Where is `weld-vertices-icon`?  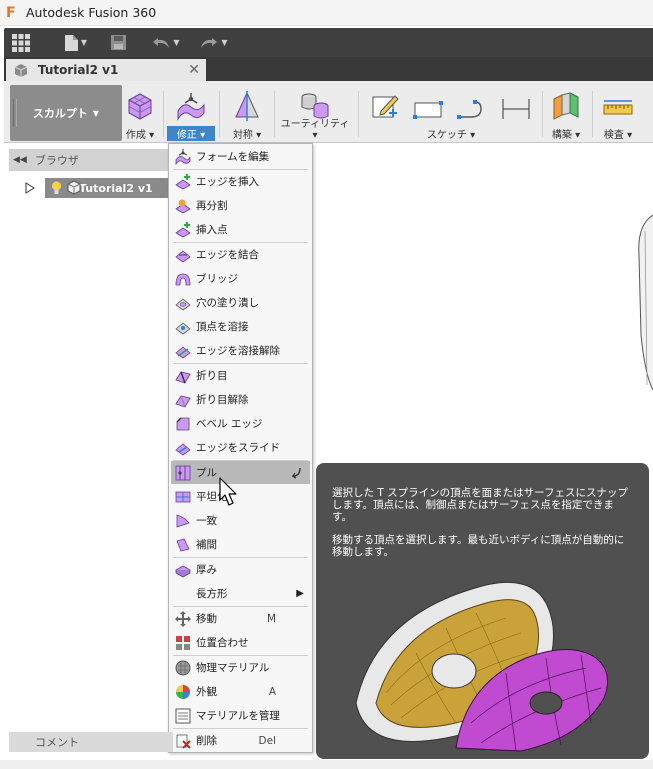 weld-vertices-icon is located at coordinates (183, 327).